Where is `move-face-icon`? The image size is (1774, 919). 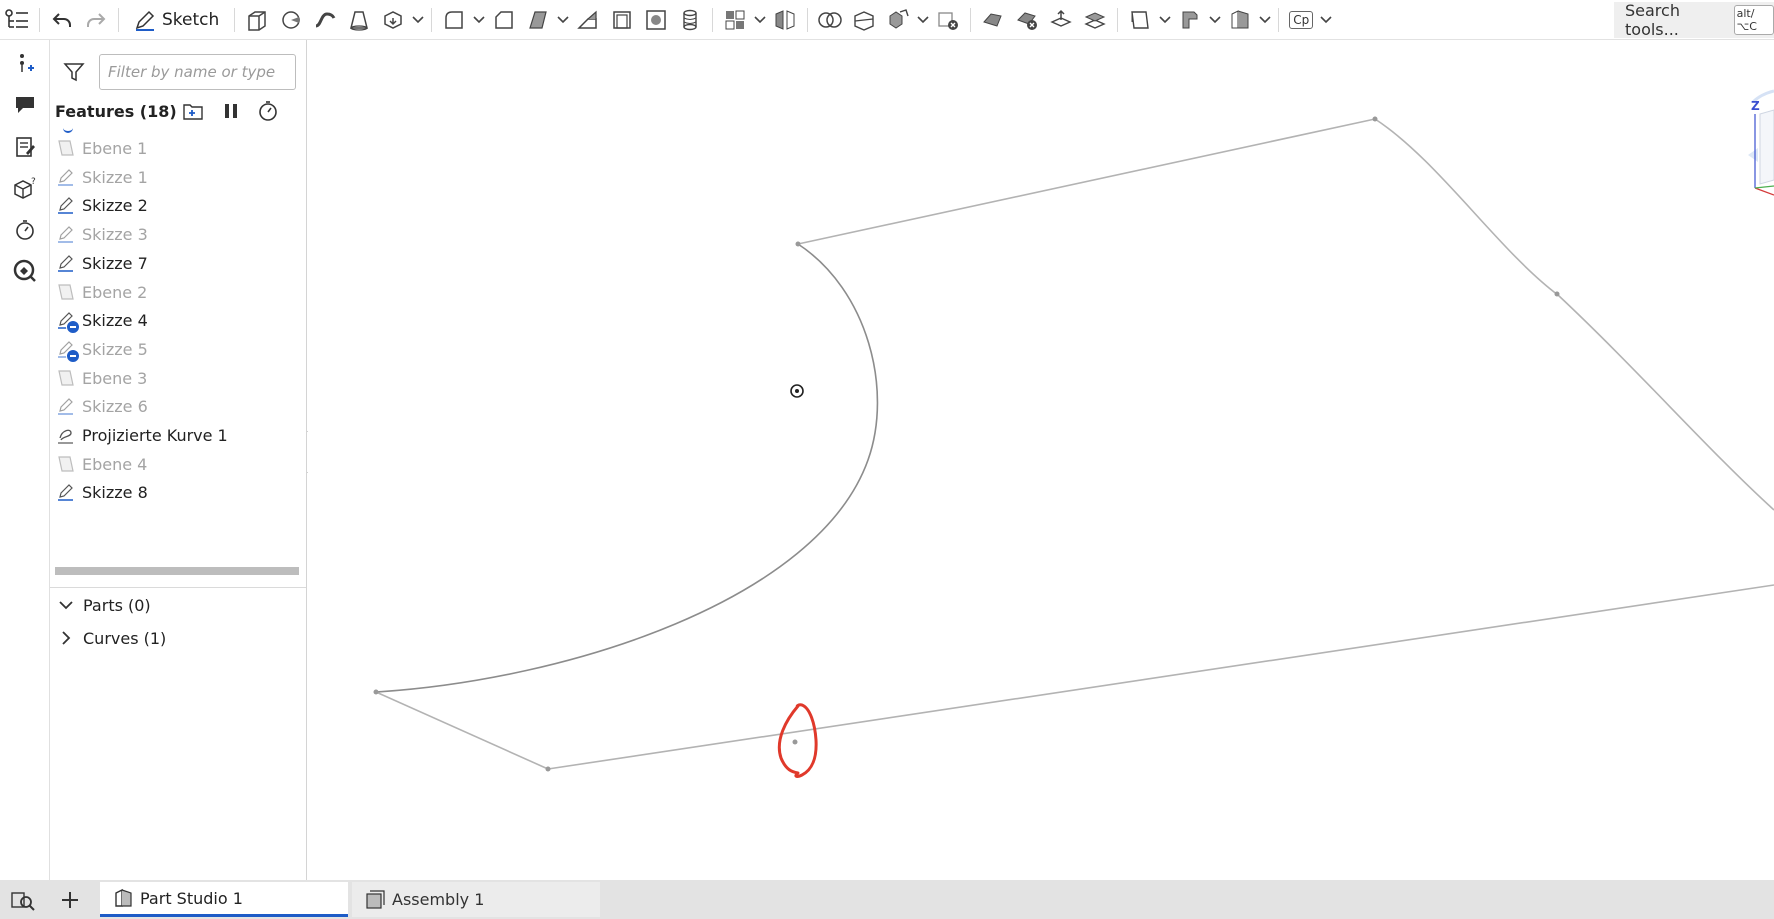 move-face-icon is located at coordinates (1061, 20).